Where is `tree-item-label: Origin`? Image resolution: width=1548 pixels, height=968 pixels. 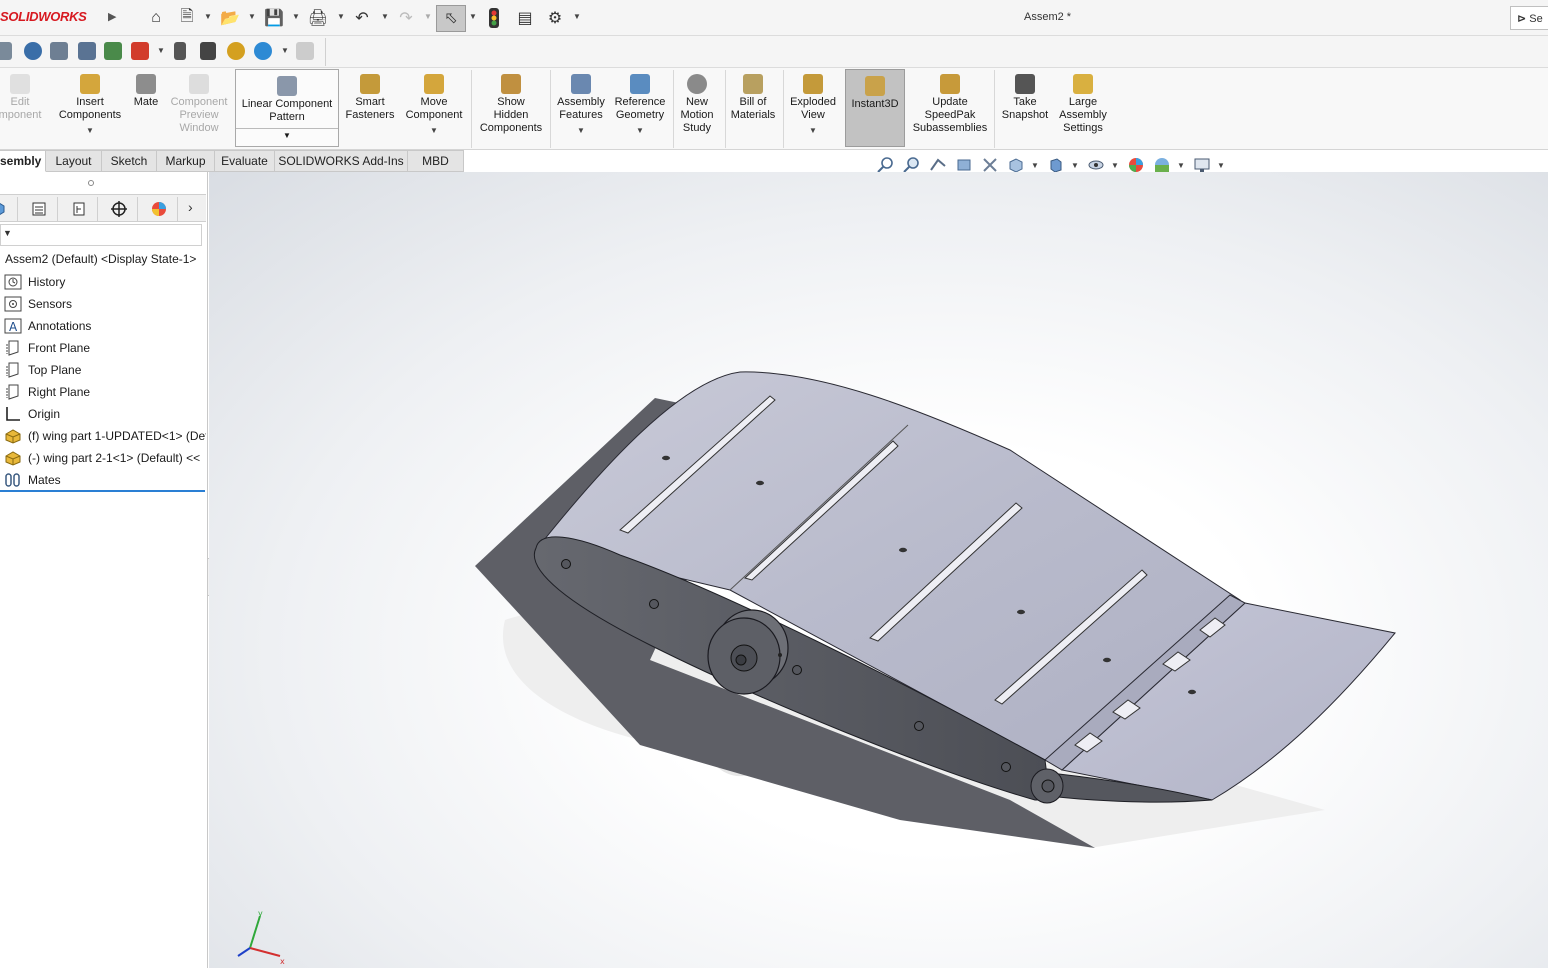 tree-item-label: Origin is located at coordinates (44, 414).